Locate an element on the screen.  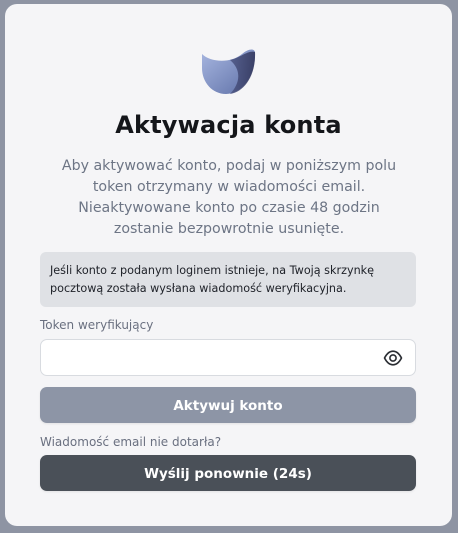
token-field-label: Token weryfikujący is located at coordinates (97, 325).